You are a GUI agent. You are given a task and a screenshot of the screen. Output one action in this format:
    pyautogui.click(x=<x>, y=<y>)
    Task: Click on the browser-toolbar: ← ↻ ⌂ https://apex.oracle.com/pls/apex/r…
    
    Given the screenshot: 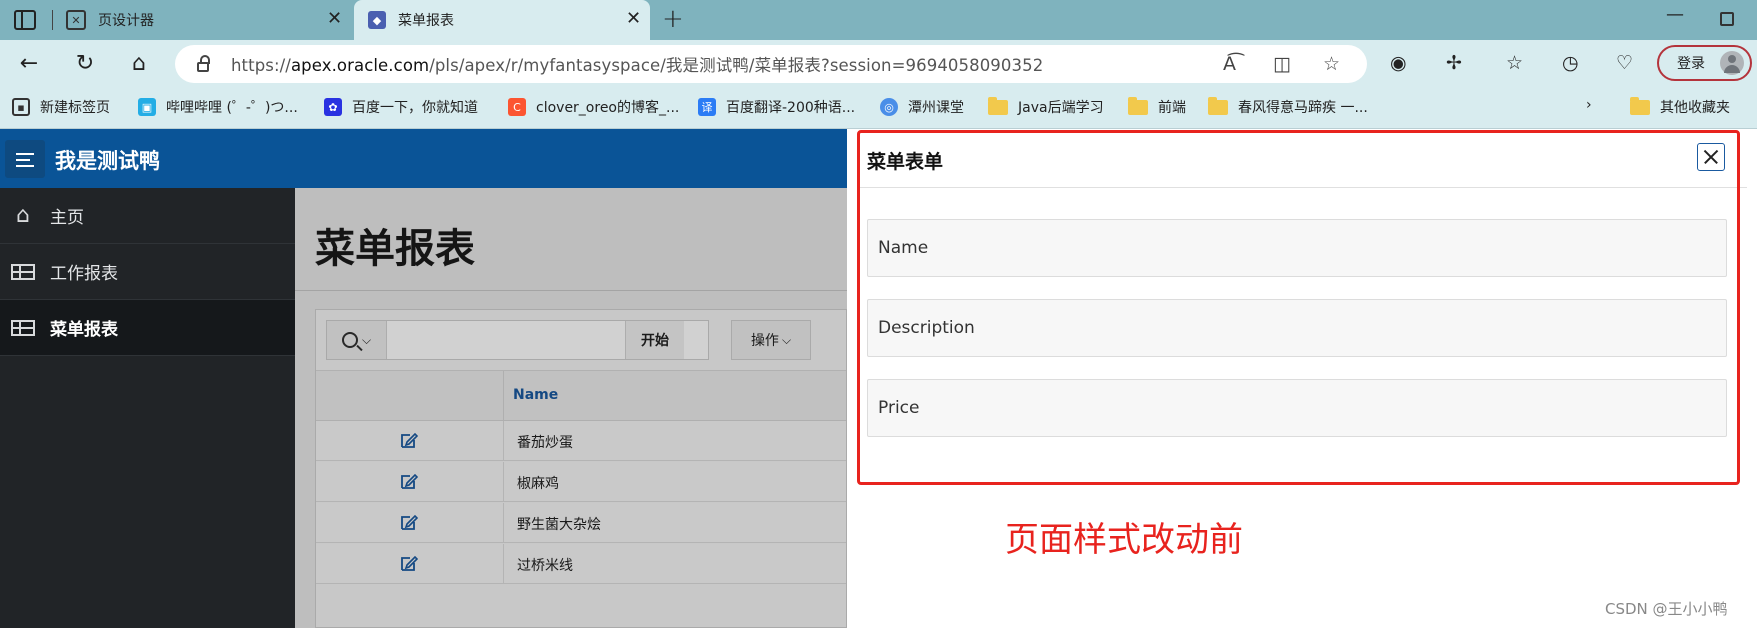 What is the action you would take?
    pyautogui.click(x=878, y=63)
    